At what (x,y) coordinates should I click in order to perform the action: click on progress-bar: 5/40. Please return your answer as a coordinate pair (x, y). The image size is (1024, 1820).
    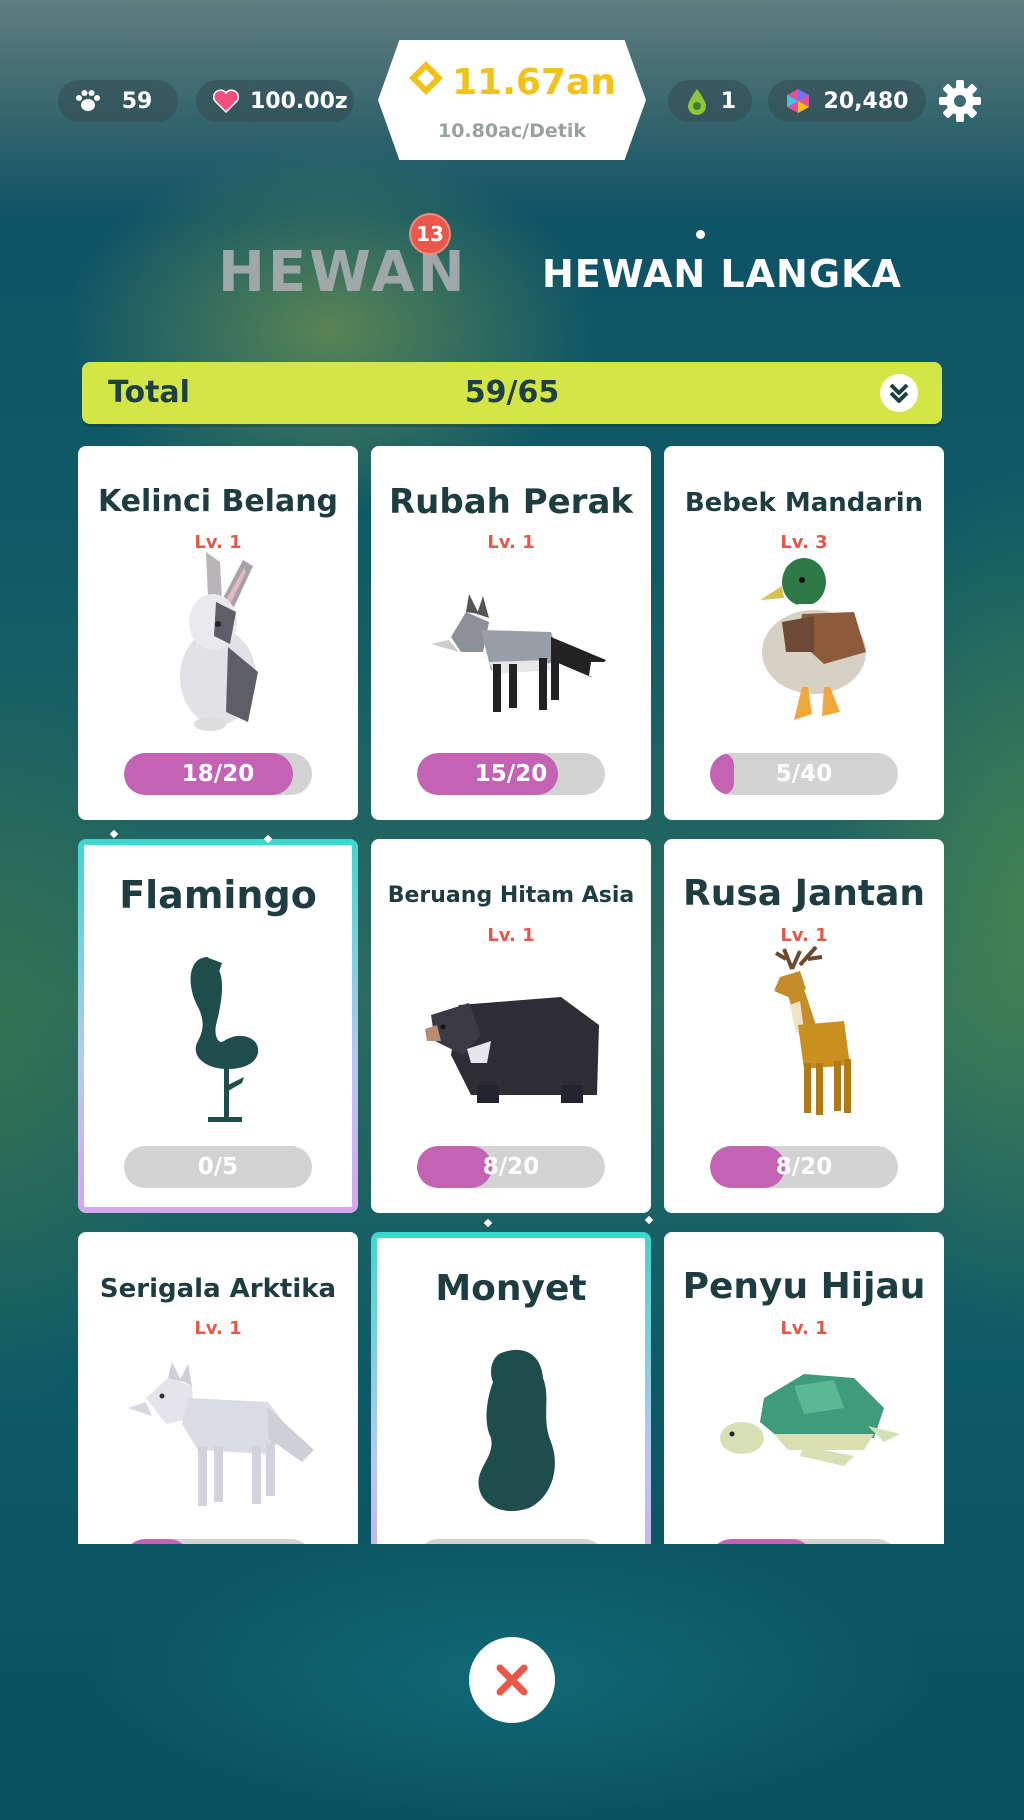
    Looking at the image, I should click on (804, 774).